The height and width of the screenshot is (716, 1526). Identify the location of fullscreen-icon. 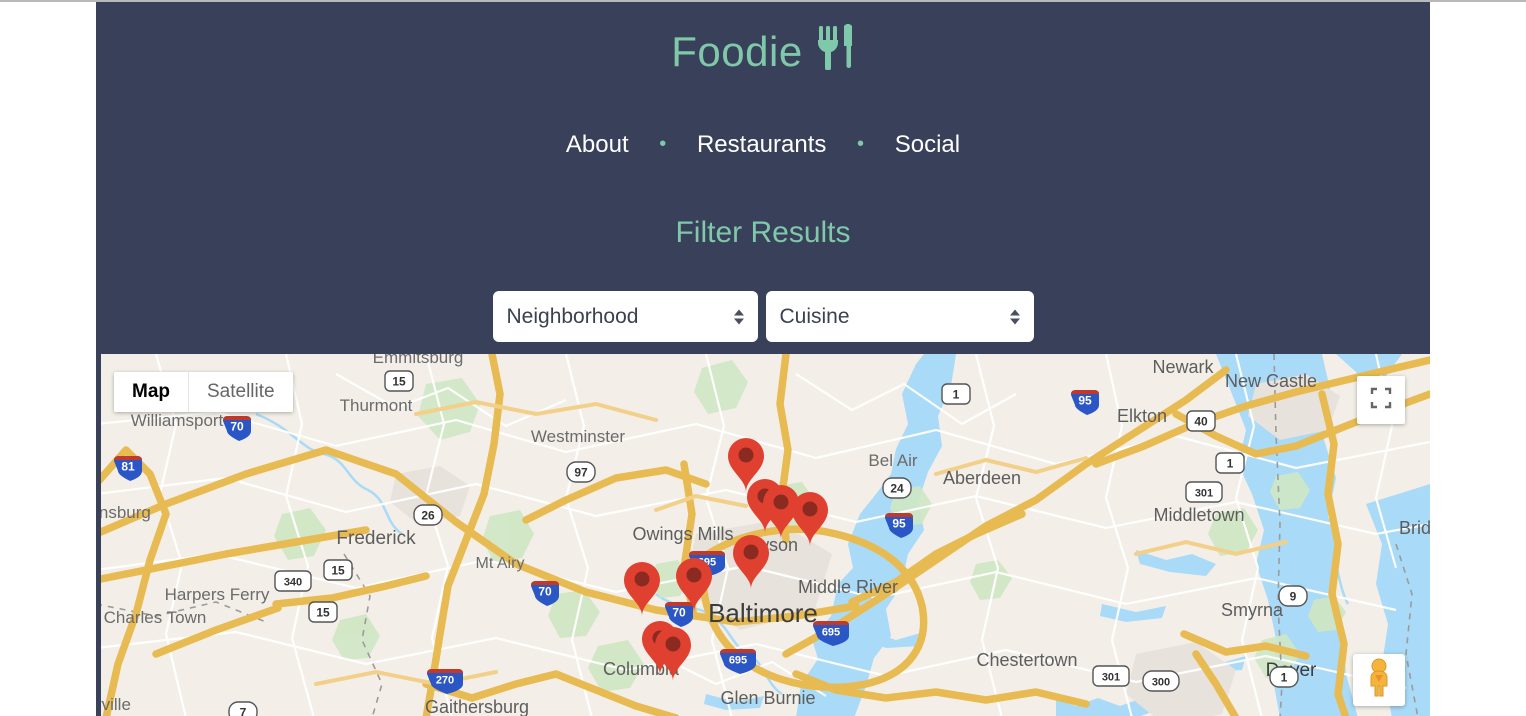
(1381, 400).